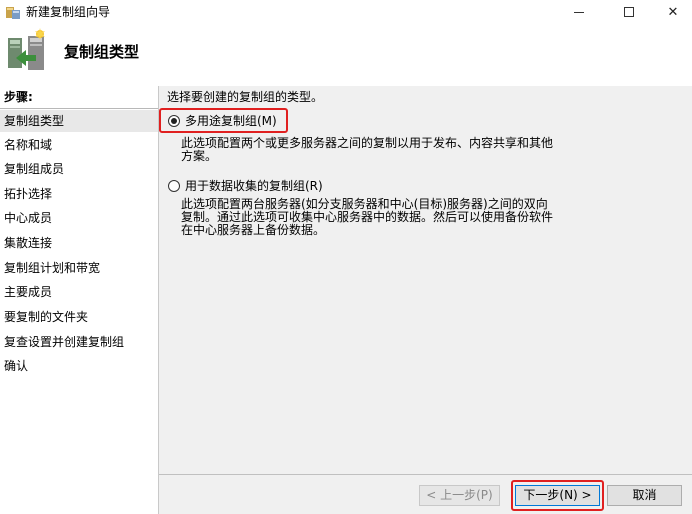 Image resolution: width=692 pixels, height=514 pixels. I want to click on step-hub-spoke-connections: 集散连接, so click(79, 243).